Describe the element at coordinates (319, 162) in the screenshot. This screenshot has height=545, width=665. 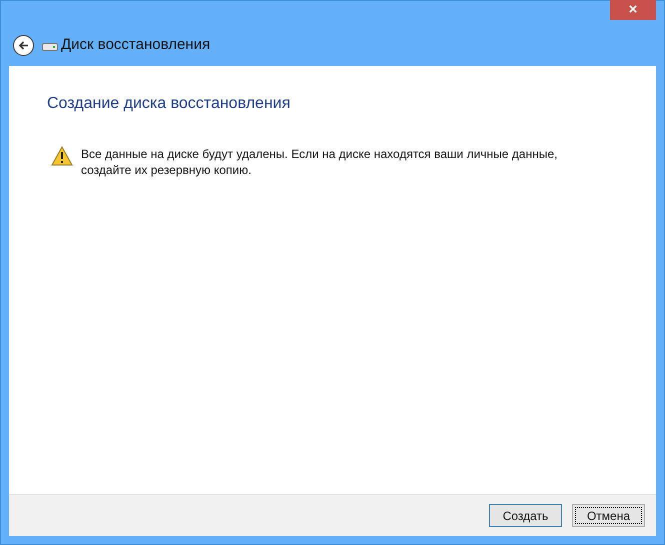
I see `warning-message: Все данные на диске будут удалены. Если на диске находятся ваши личные данные, создайте их резервную копию.` at that location.